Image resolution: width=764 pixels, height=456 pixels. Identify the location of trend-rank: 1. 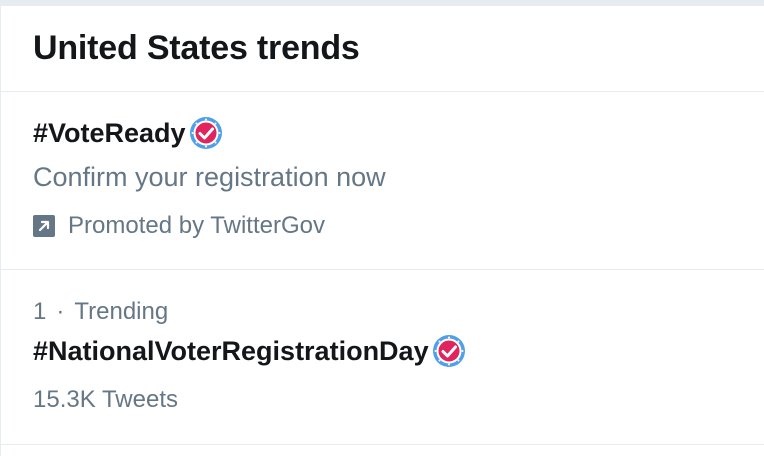
(40, 311).